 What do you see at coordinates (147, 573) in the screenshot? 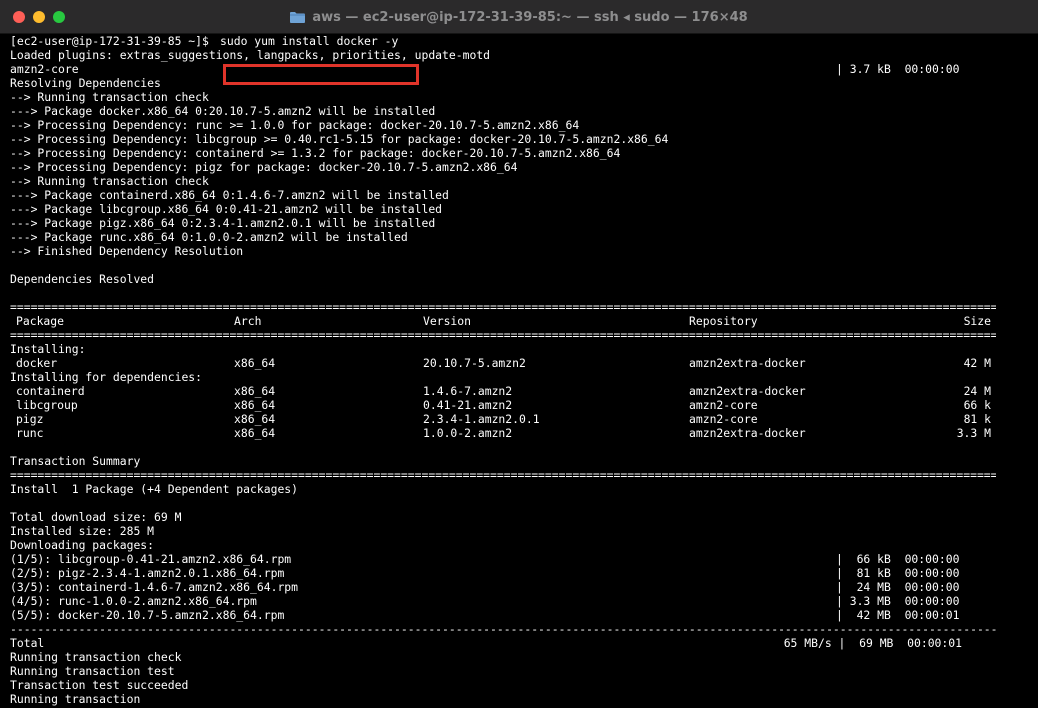
I see `download-file: (2/5): pigz-2.3.4-1.amzn2.0.1.x86_64.rpm` at bounding box center [147, 573].